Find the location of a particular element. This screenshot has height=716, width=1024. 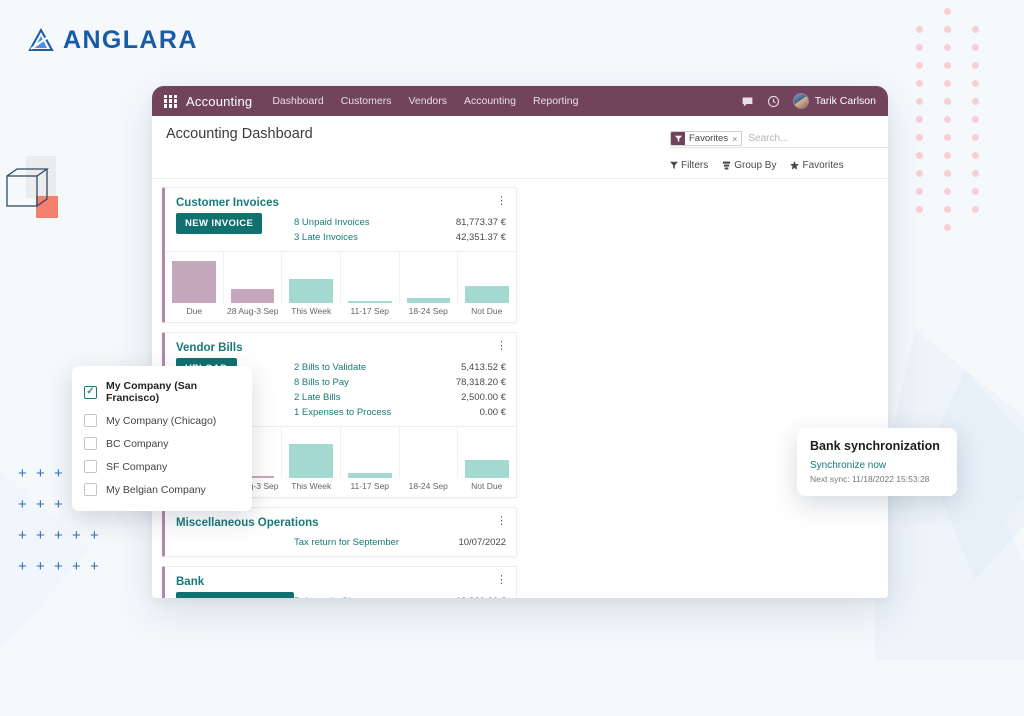

bar-label: 11-17 Sep is located at coordinates (370, 311).